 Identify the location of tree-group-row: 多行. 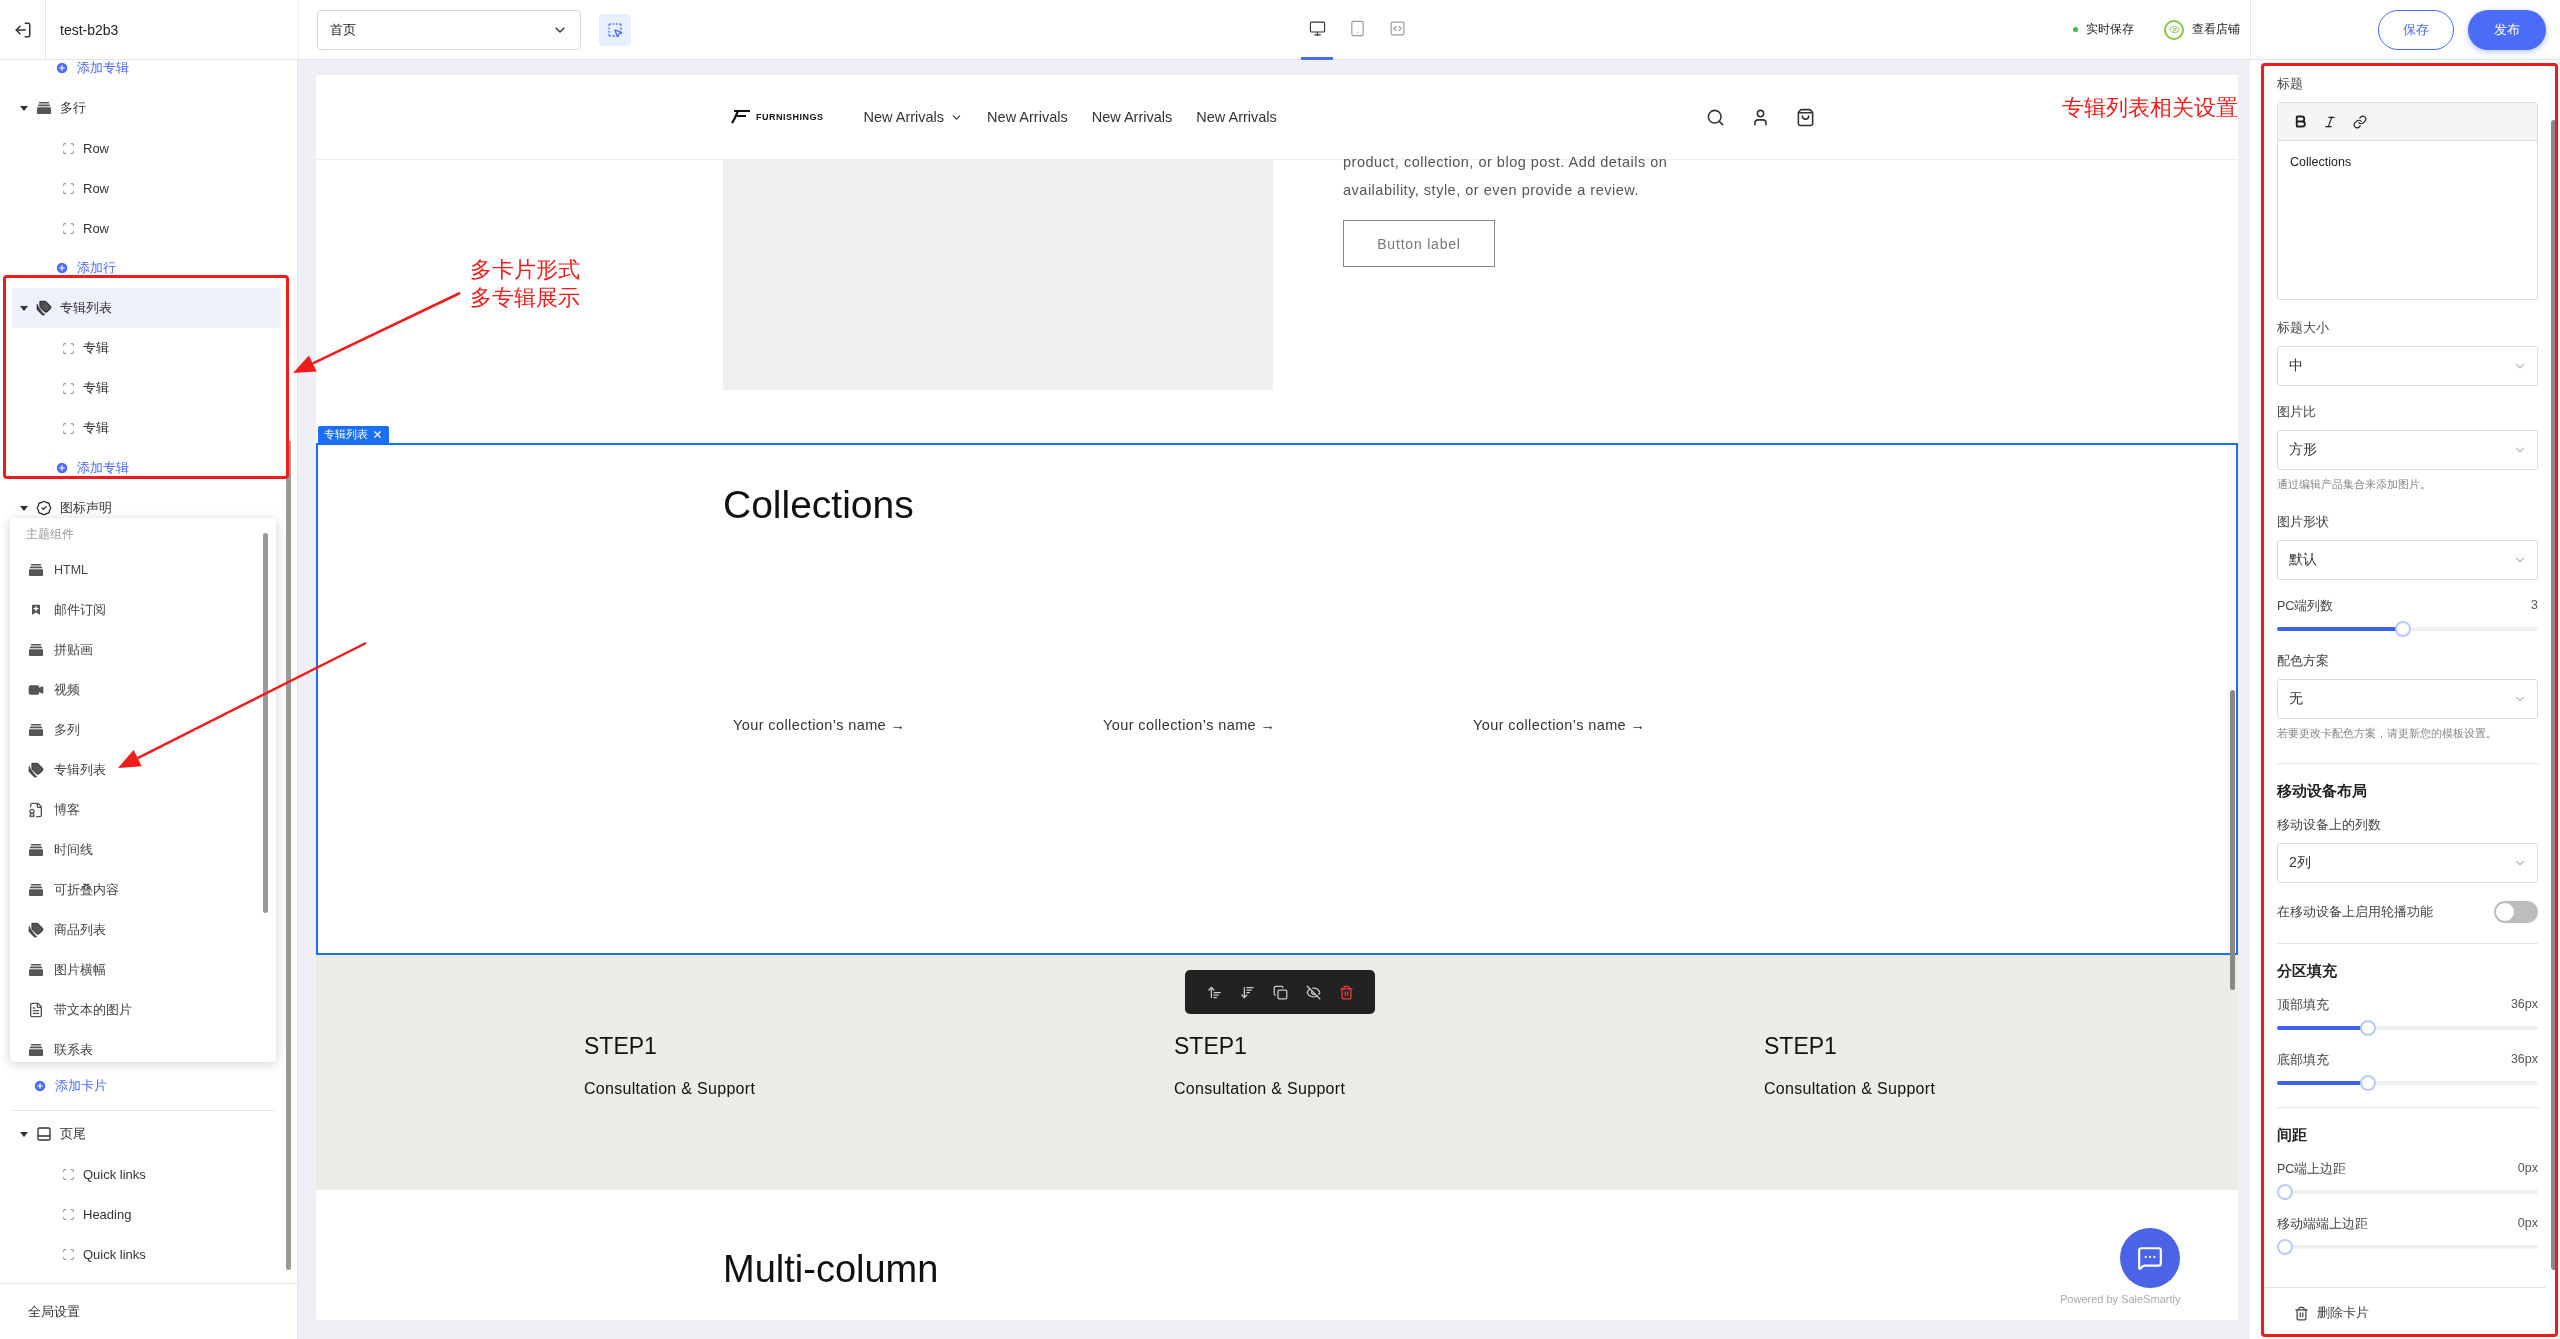
(146, 108).